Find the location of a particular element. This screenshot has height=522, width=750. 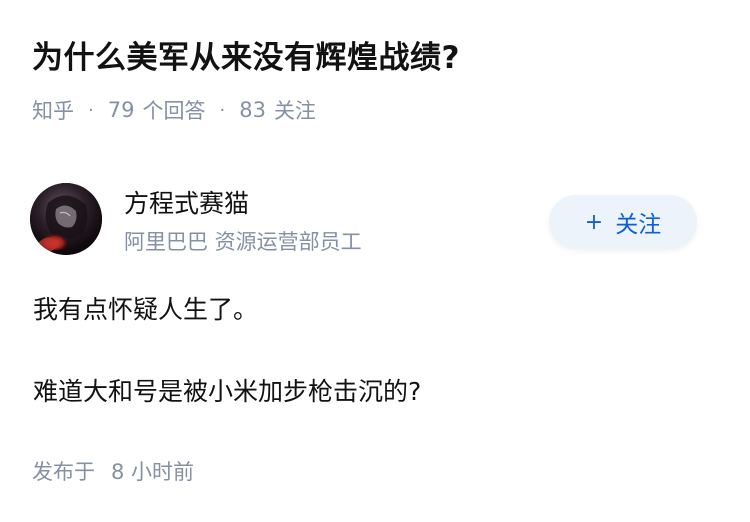

follow-button: + 关注 is located at coordinates (623, 222).